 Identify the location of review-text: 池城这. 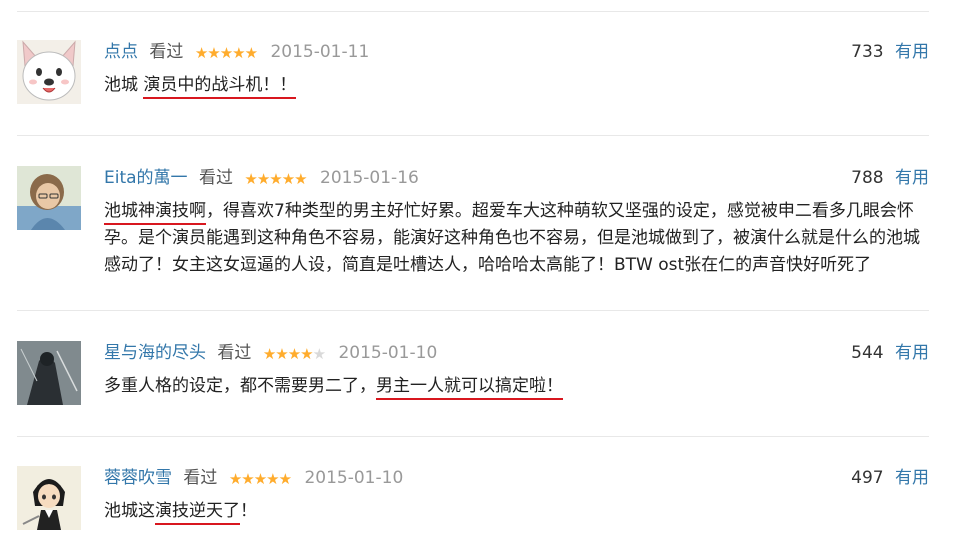
(129, 511).